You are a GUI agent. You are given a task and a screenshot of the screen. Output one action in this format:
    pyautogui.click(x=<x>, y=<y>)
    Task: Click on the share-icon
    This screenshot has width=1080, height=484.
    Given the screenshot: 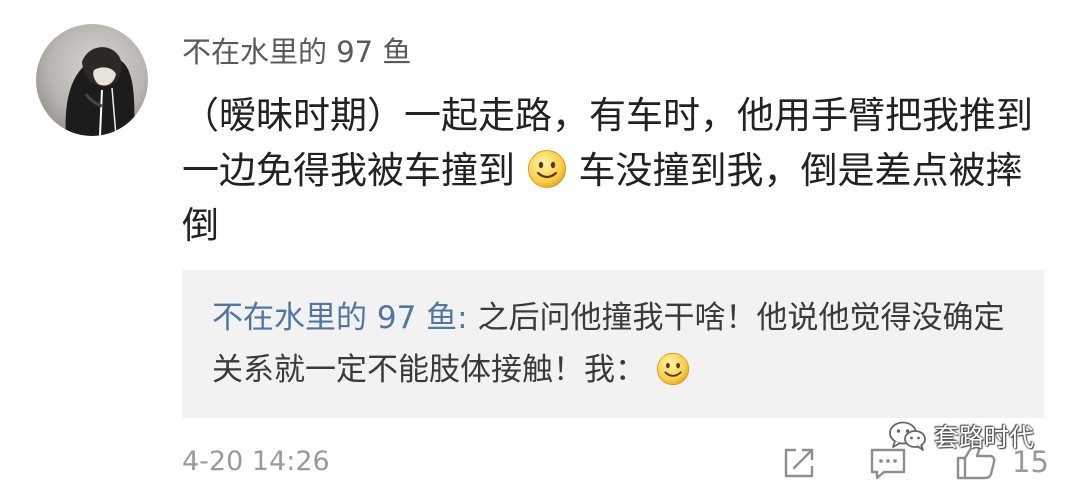 What is the action you would take?
    pyautogui.click(x=799, y=463)
    